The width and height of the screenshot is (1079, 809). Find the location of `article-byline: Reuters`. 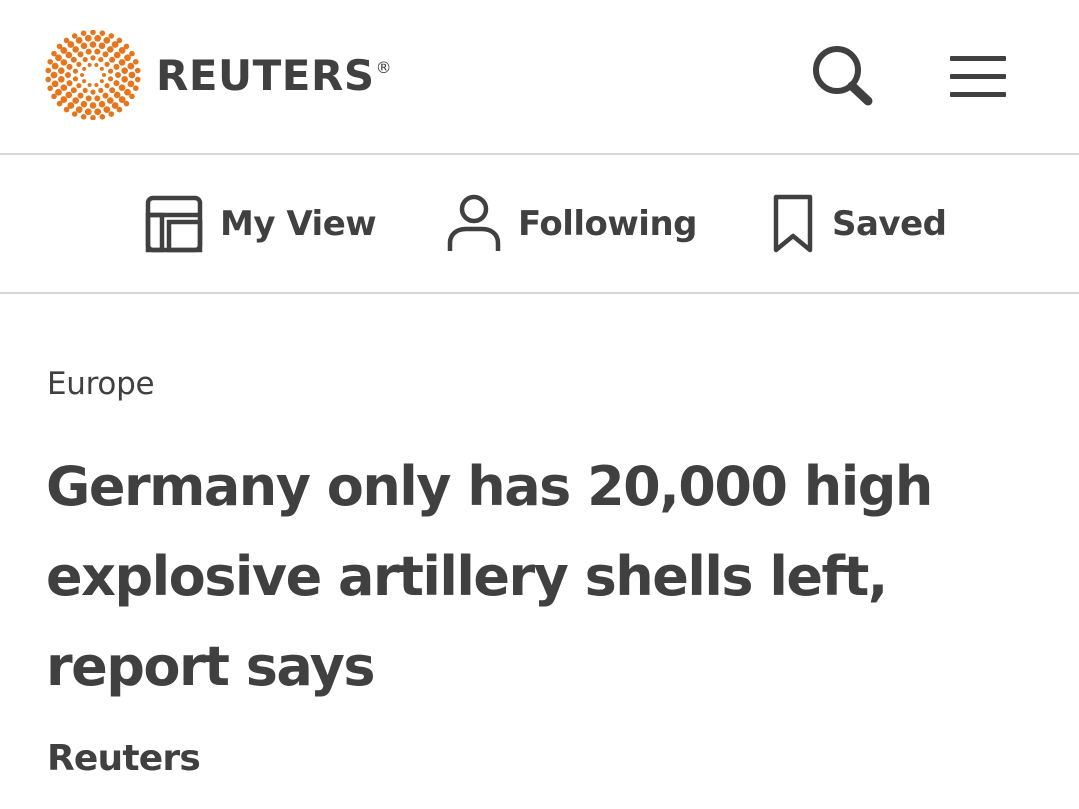

article-byline: Reuters is located at coordinates (124, 758).